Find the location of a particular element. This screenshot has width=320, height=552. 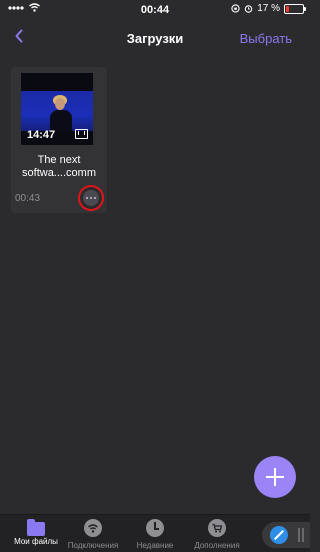

navigation-bar: Загрузки Выбрать is located at coordinates (155, 39).